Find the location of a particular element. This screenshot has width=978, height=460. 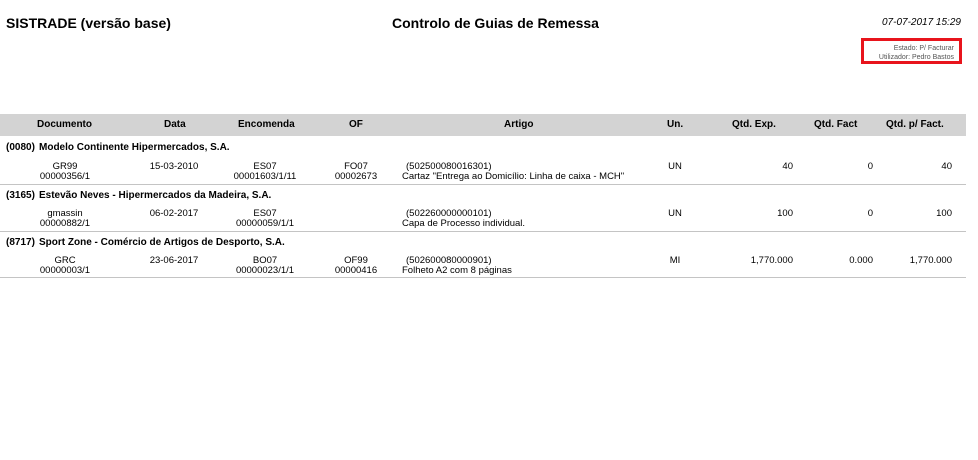

column-header-un: Un. is located at coordinates (675, 124).